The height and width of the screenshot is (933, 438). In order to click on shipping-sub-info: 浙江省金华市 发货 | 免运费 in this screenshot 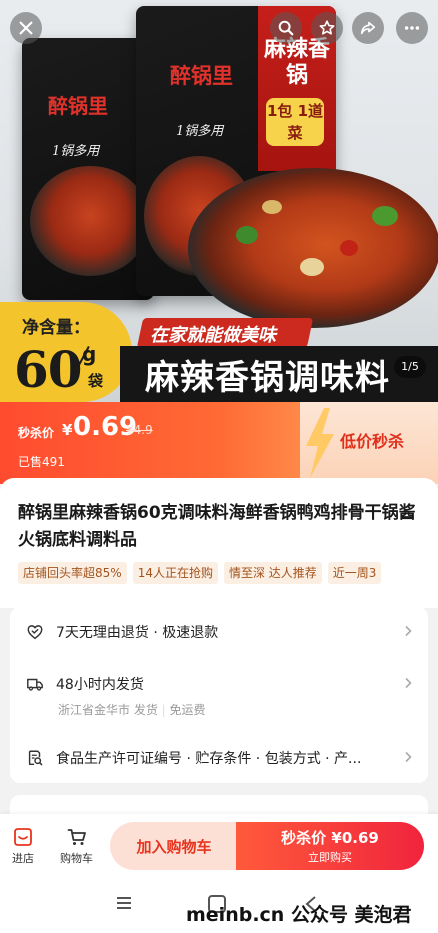, I will do `click(132, 709)`.